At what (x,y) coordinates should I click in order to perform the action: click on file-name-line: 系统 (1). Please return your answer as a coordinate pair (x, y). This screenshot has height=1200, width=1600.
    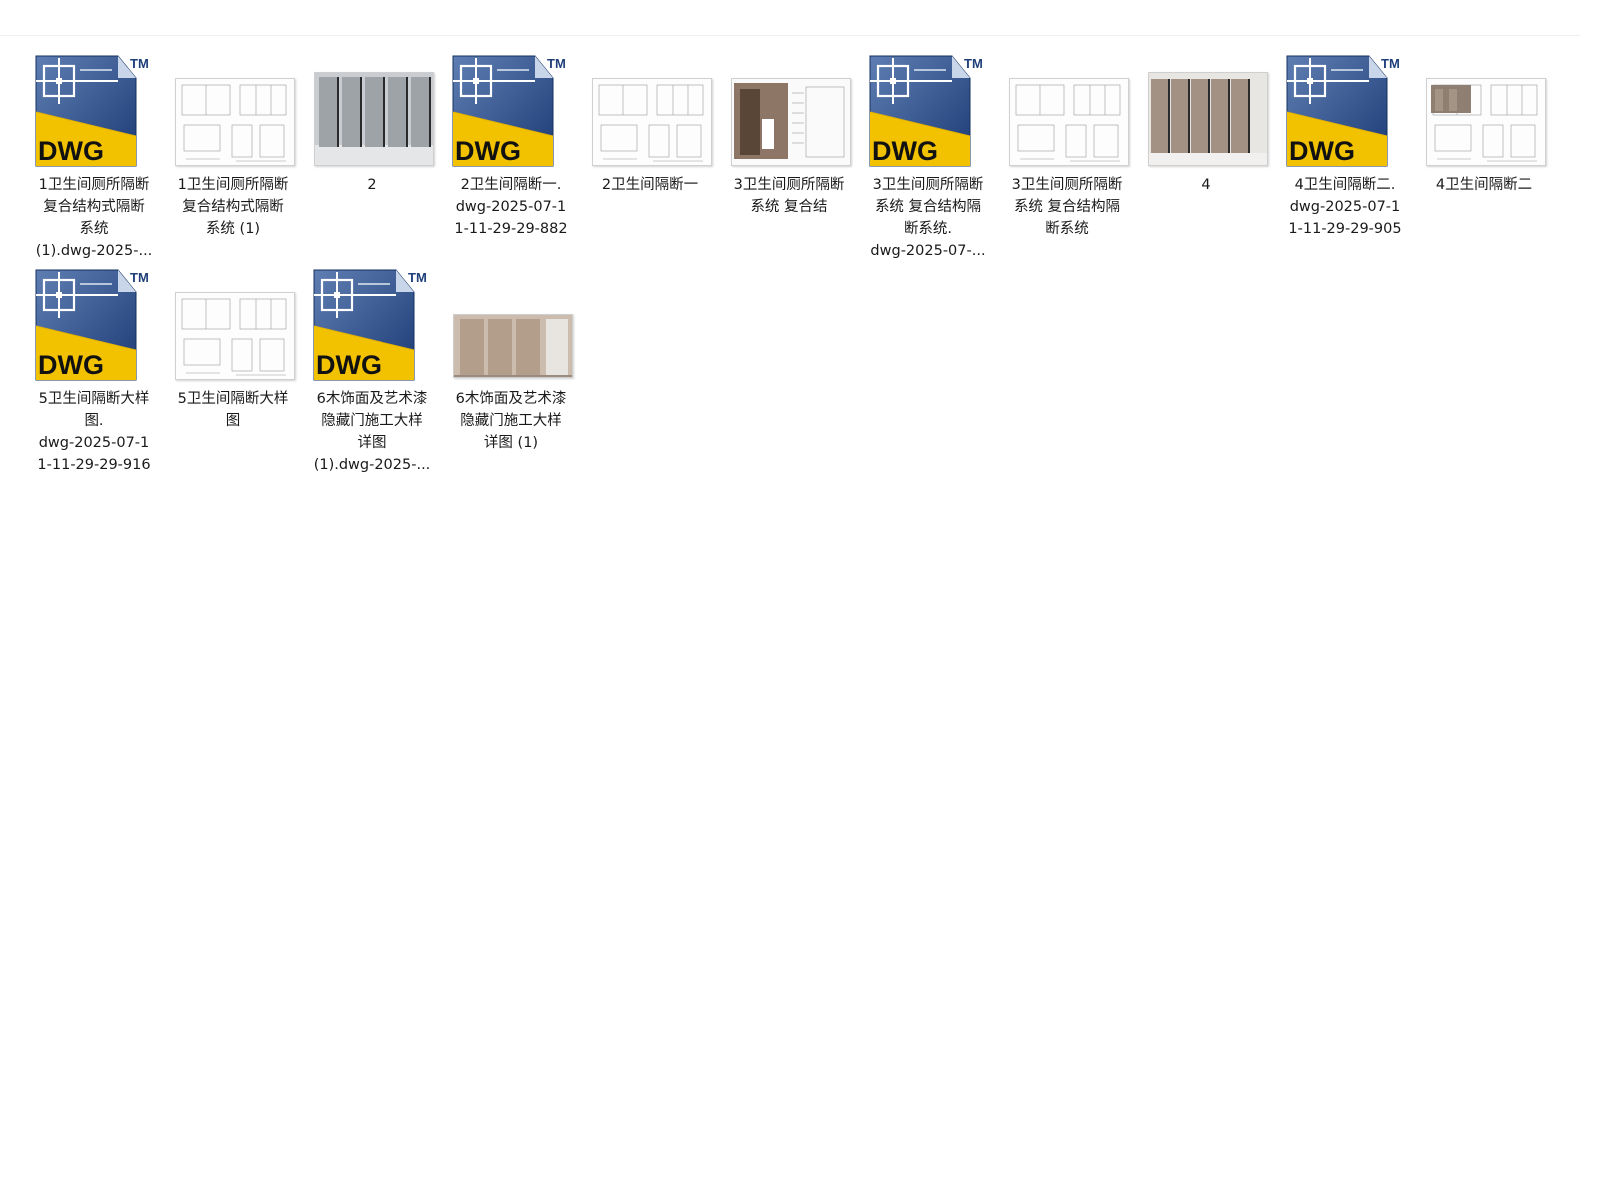
    Looking at the image, I should click on (233, 229).